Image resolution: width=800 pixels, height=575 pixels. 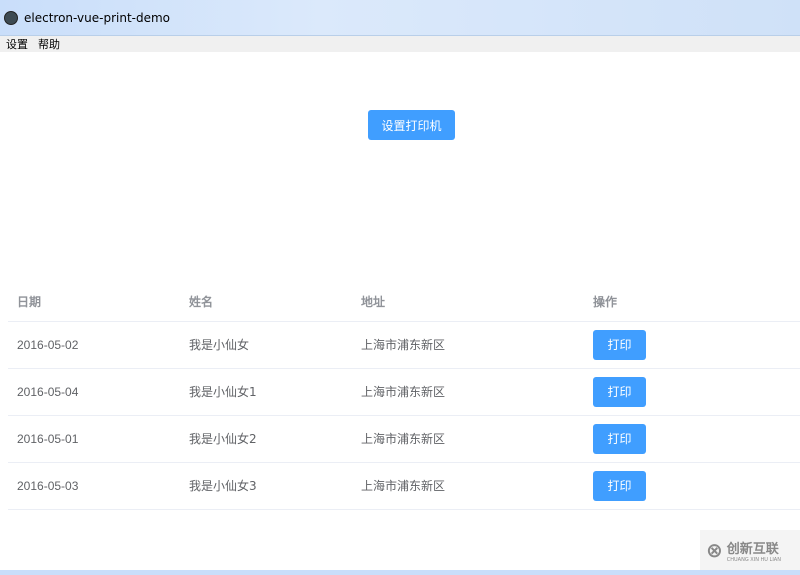 What do you see at coordinates (94, 486) in the screenshot?
I see `cell-date: 2016-05-03` at bounding box center [94, 486].